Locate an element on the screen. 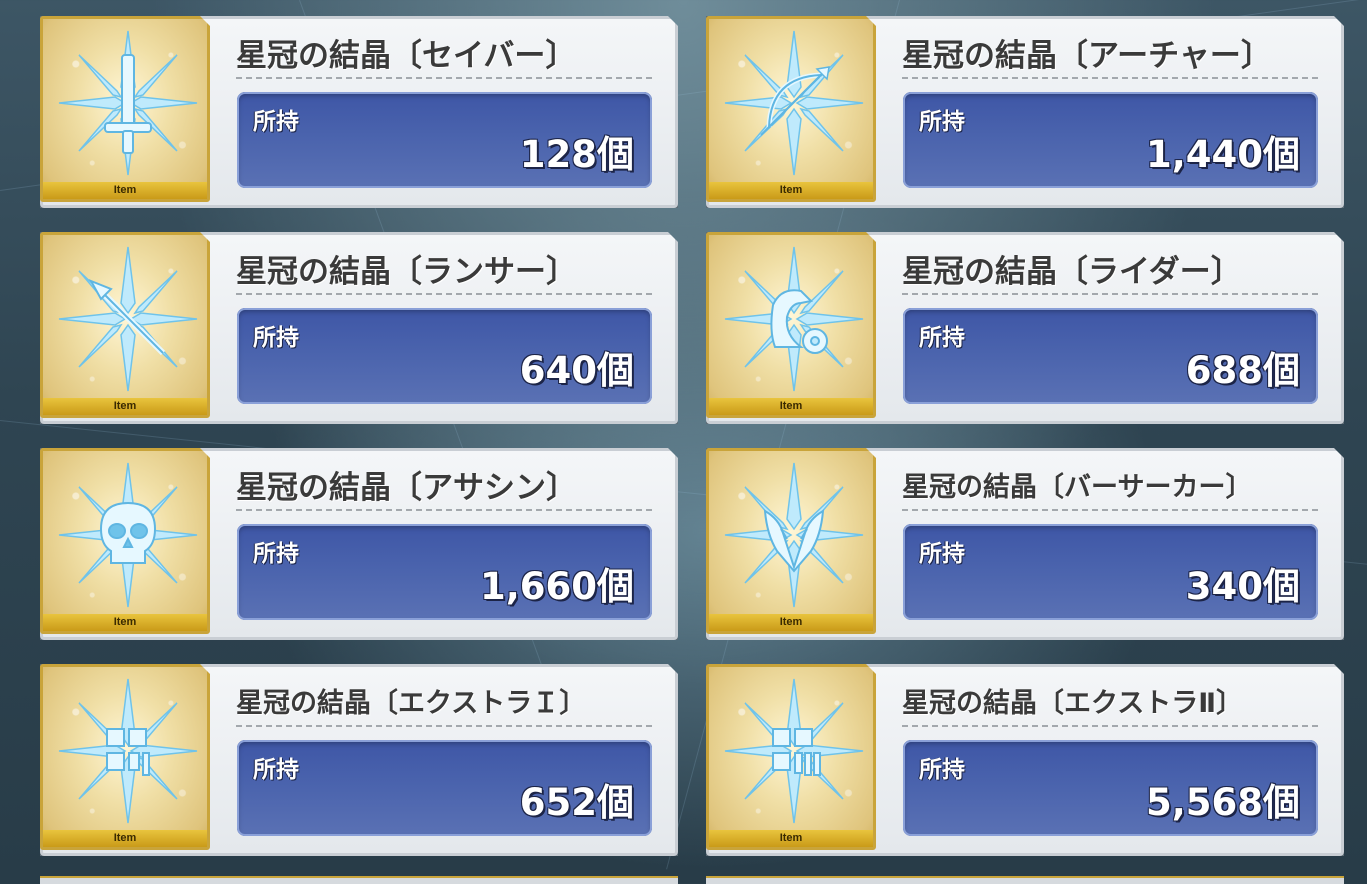 The height and width of the screenshot is (884, 1367). item-card-saber: Item 星冠の結晶〔セイバー〕 所持 128個 is located at coordinates (359, 112).